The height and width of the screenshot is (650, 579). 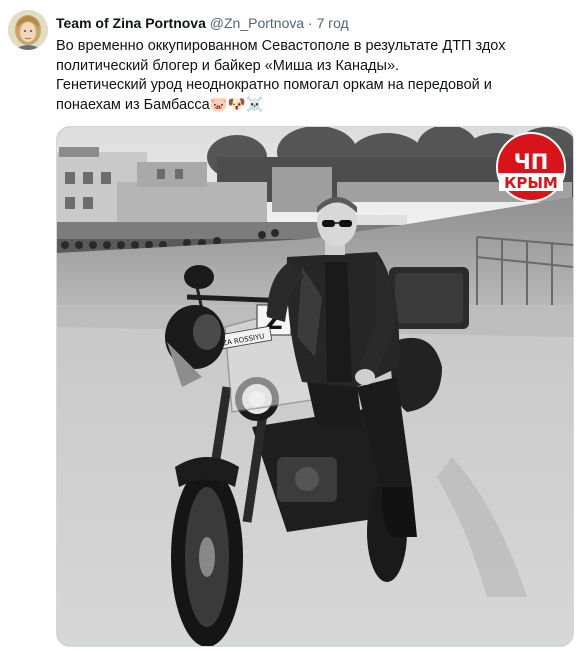 What do you see at coordinates (133, 104) in the screenshot?
I see `tweet-text-line-4-text: понаехам из Бамбасса` at bounding box center [133, 104].